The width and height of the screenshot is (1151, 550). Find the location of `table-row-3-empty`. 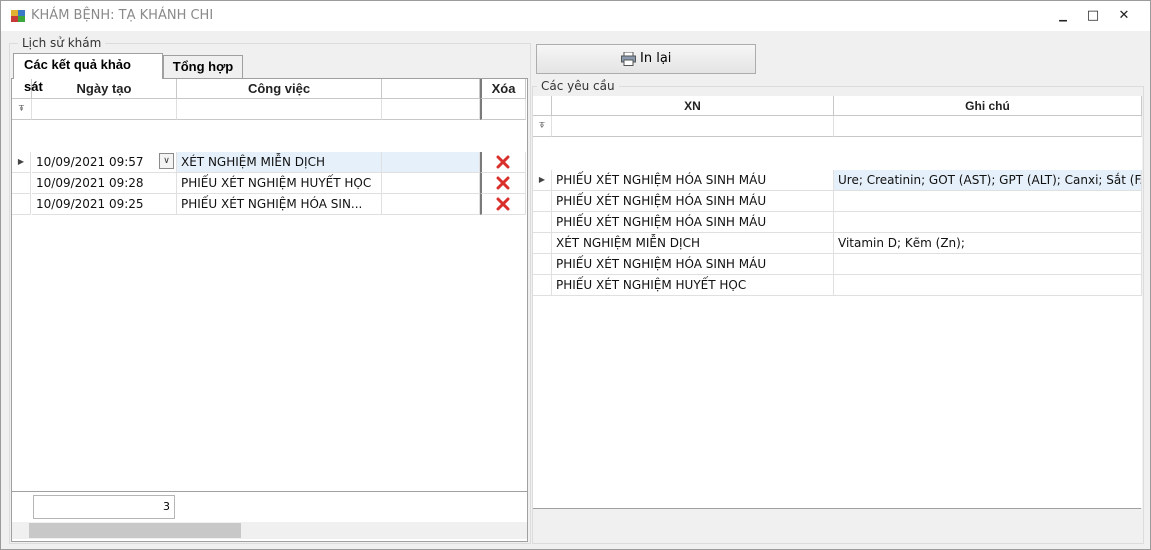

table-row-3-empty is located at coordinates (431, 204).